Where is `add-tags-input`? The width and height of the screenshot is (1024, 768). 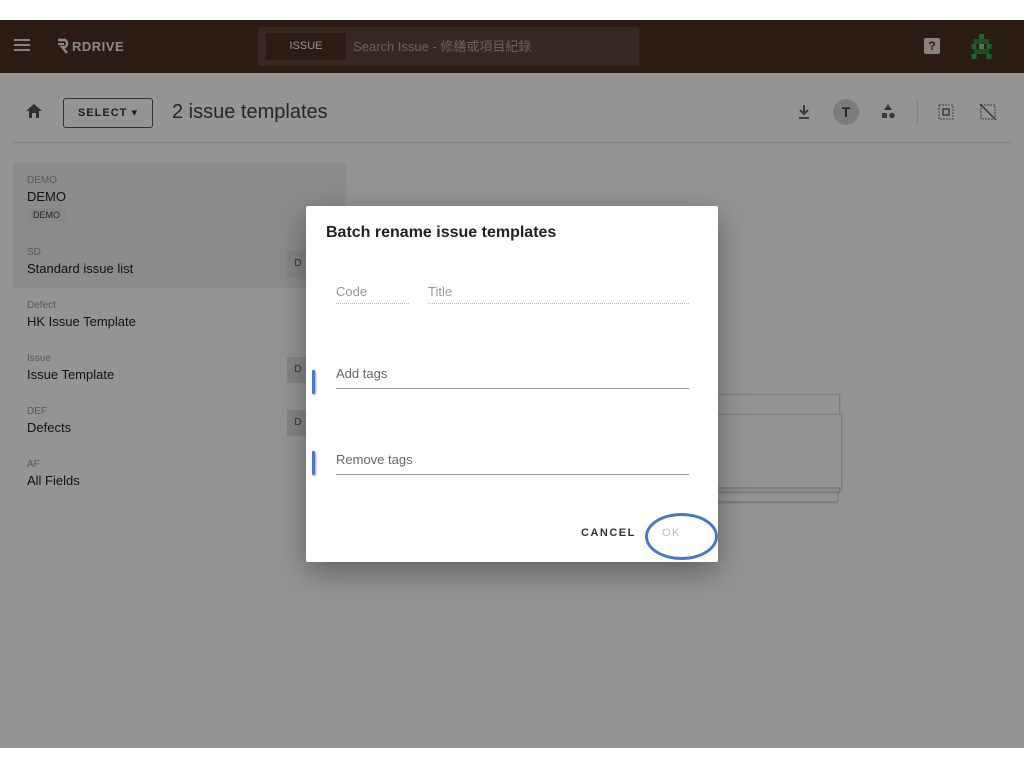 add-tags-input is located at coordinates (512, 374).